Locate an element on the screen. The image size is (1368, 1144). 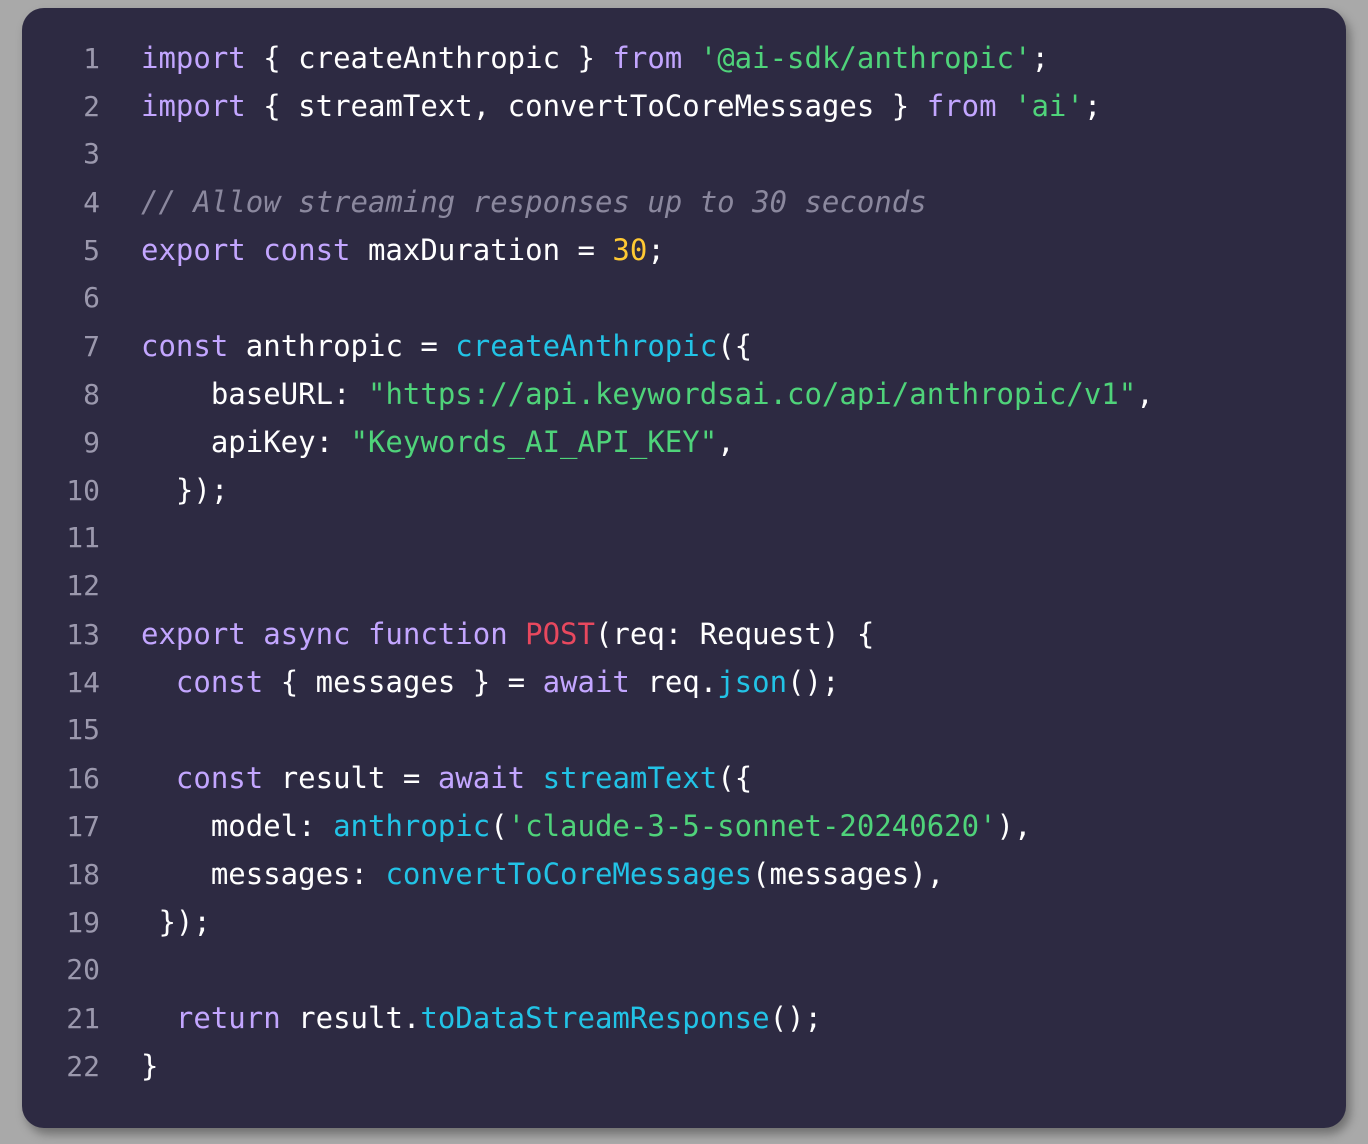
code-token-plain: ( is located at coordinates (499, 826).